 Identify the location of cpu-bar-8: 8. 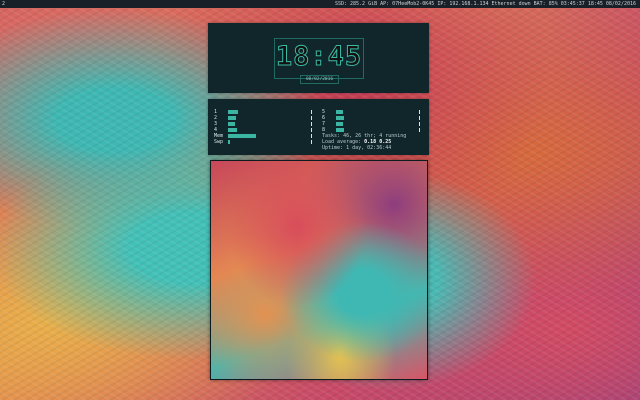
(372, 130).